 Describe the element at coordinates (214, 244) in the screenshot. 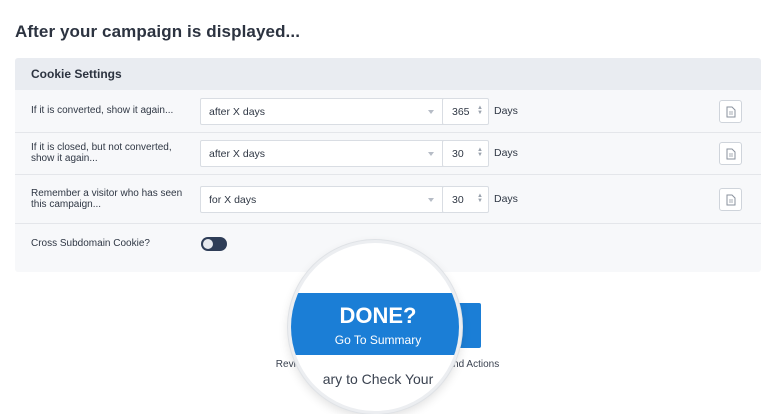

I see `cross-subdomain-toggle` at that location.